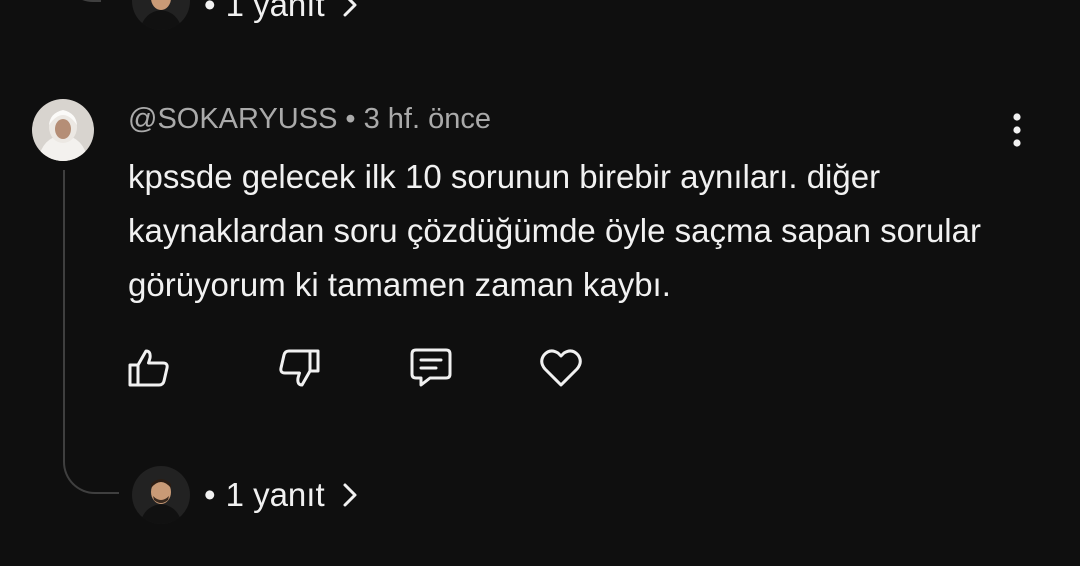 The height and width of the screenshot is (566, 1080). What do you see at coordinates (82, 1) in the screenshot?
I see `thread-connector-line-top` at bounding box center [82, 1].